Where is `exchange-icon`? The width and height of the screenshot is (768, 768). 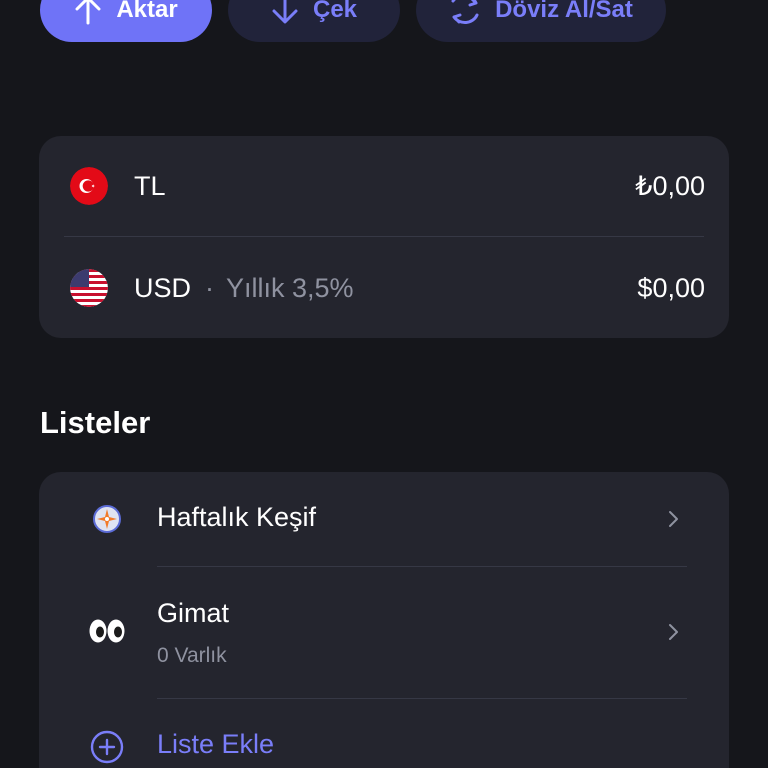
exchange-icon is located at coordinates (465, 12).